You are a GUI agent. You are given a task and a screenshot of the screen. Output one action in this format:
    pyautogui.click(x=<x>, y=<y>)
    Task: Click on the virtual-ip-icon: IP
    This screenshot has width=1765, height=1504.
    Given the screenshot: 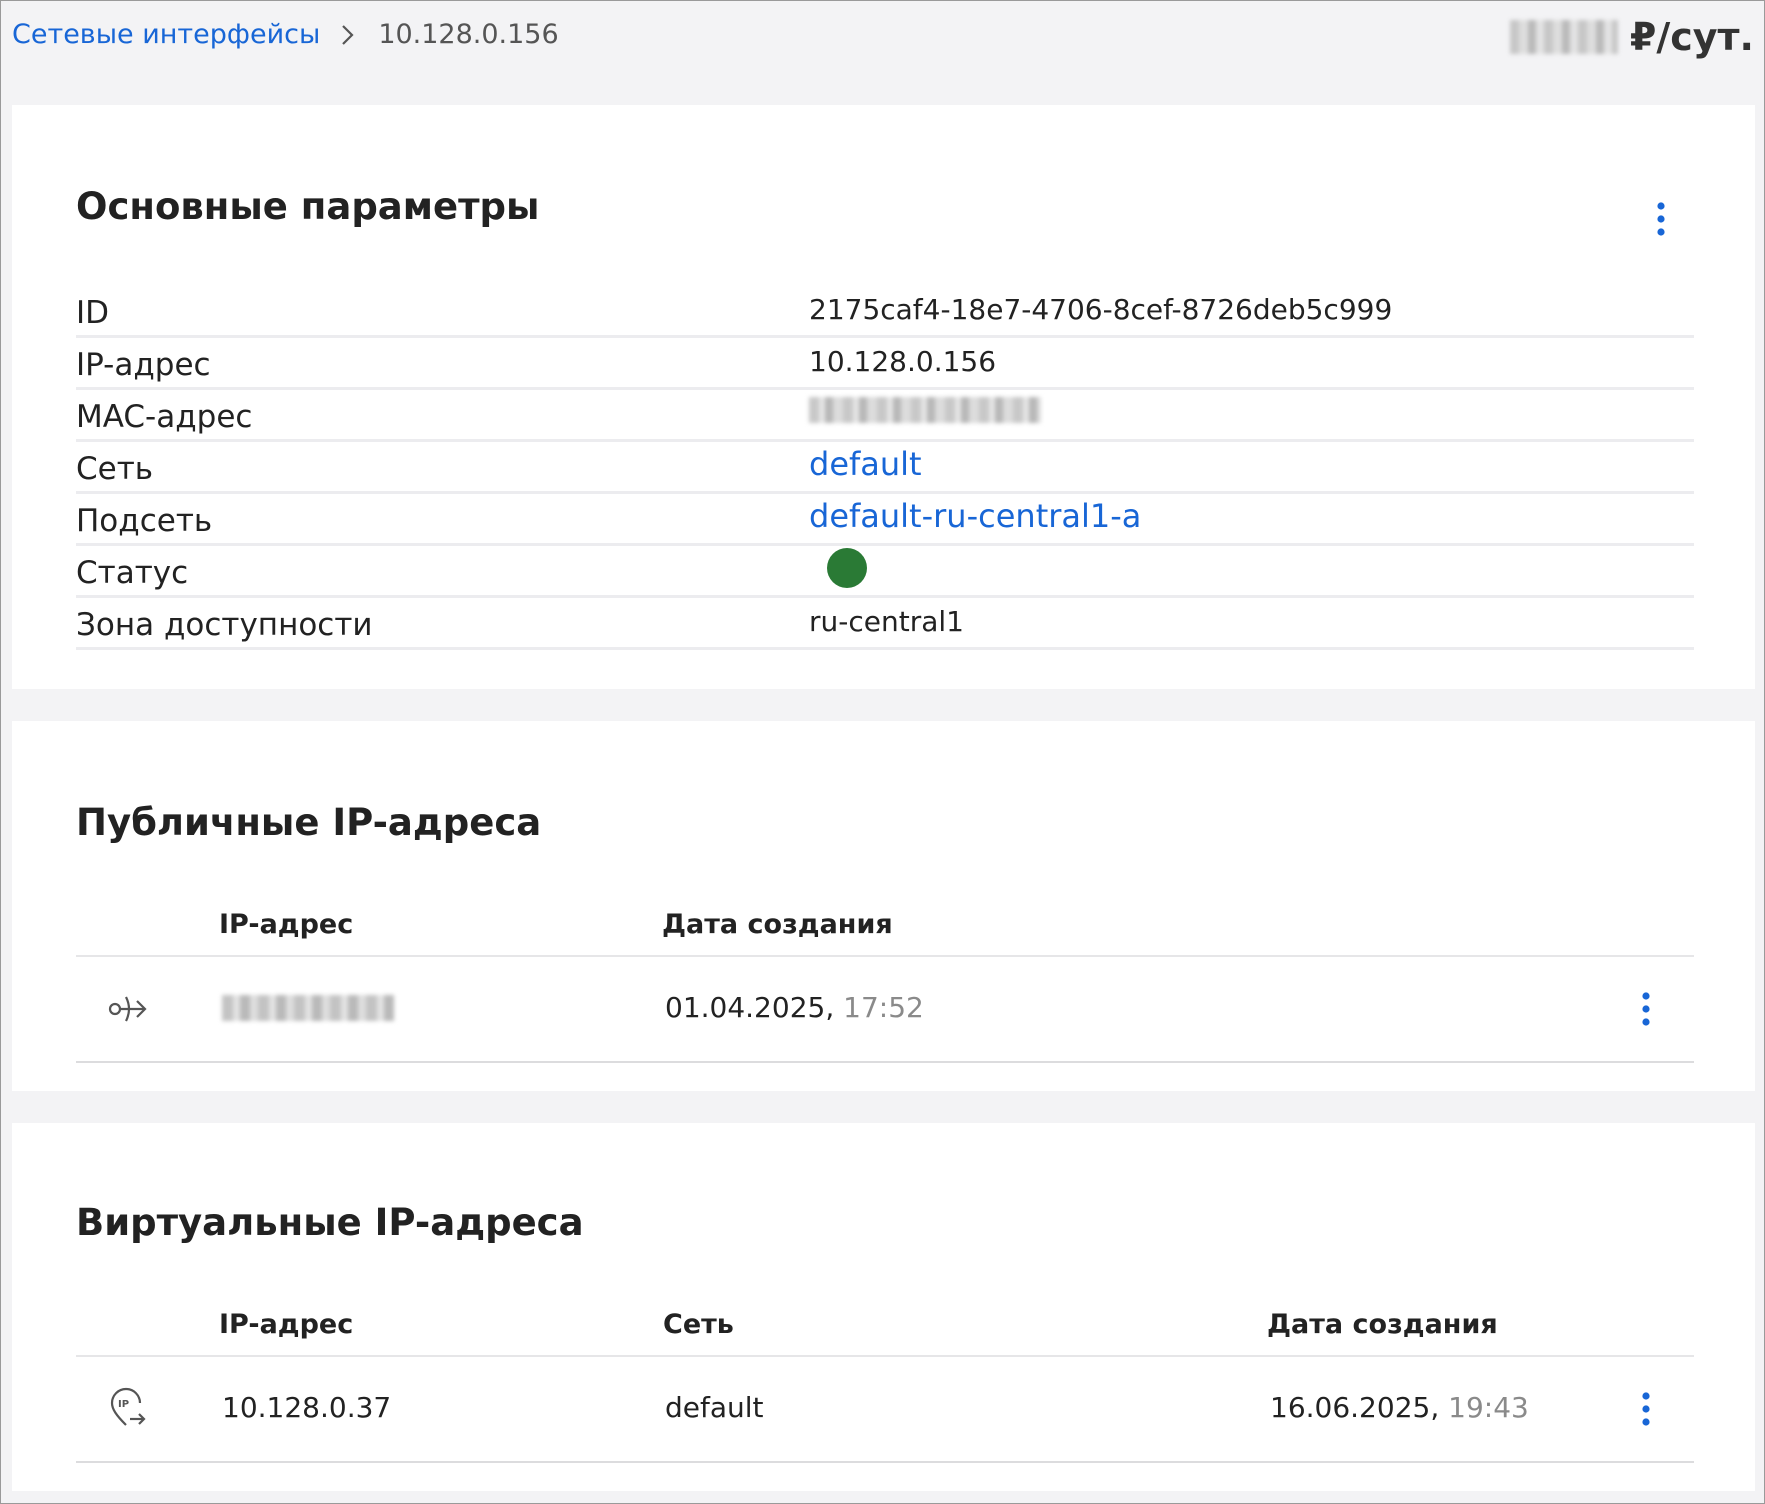 What is the action you would take?
    pyautogui.click(x=128, y=1409)
    